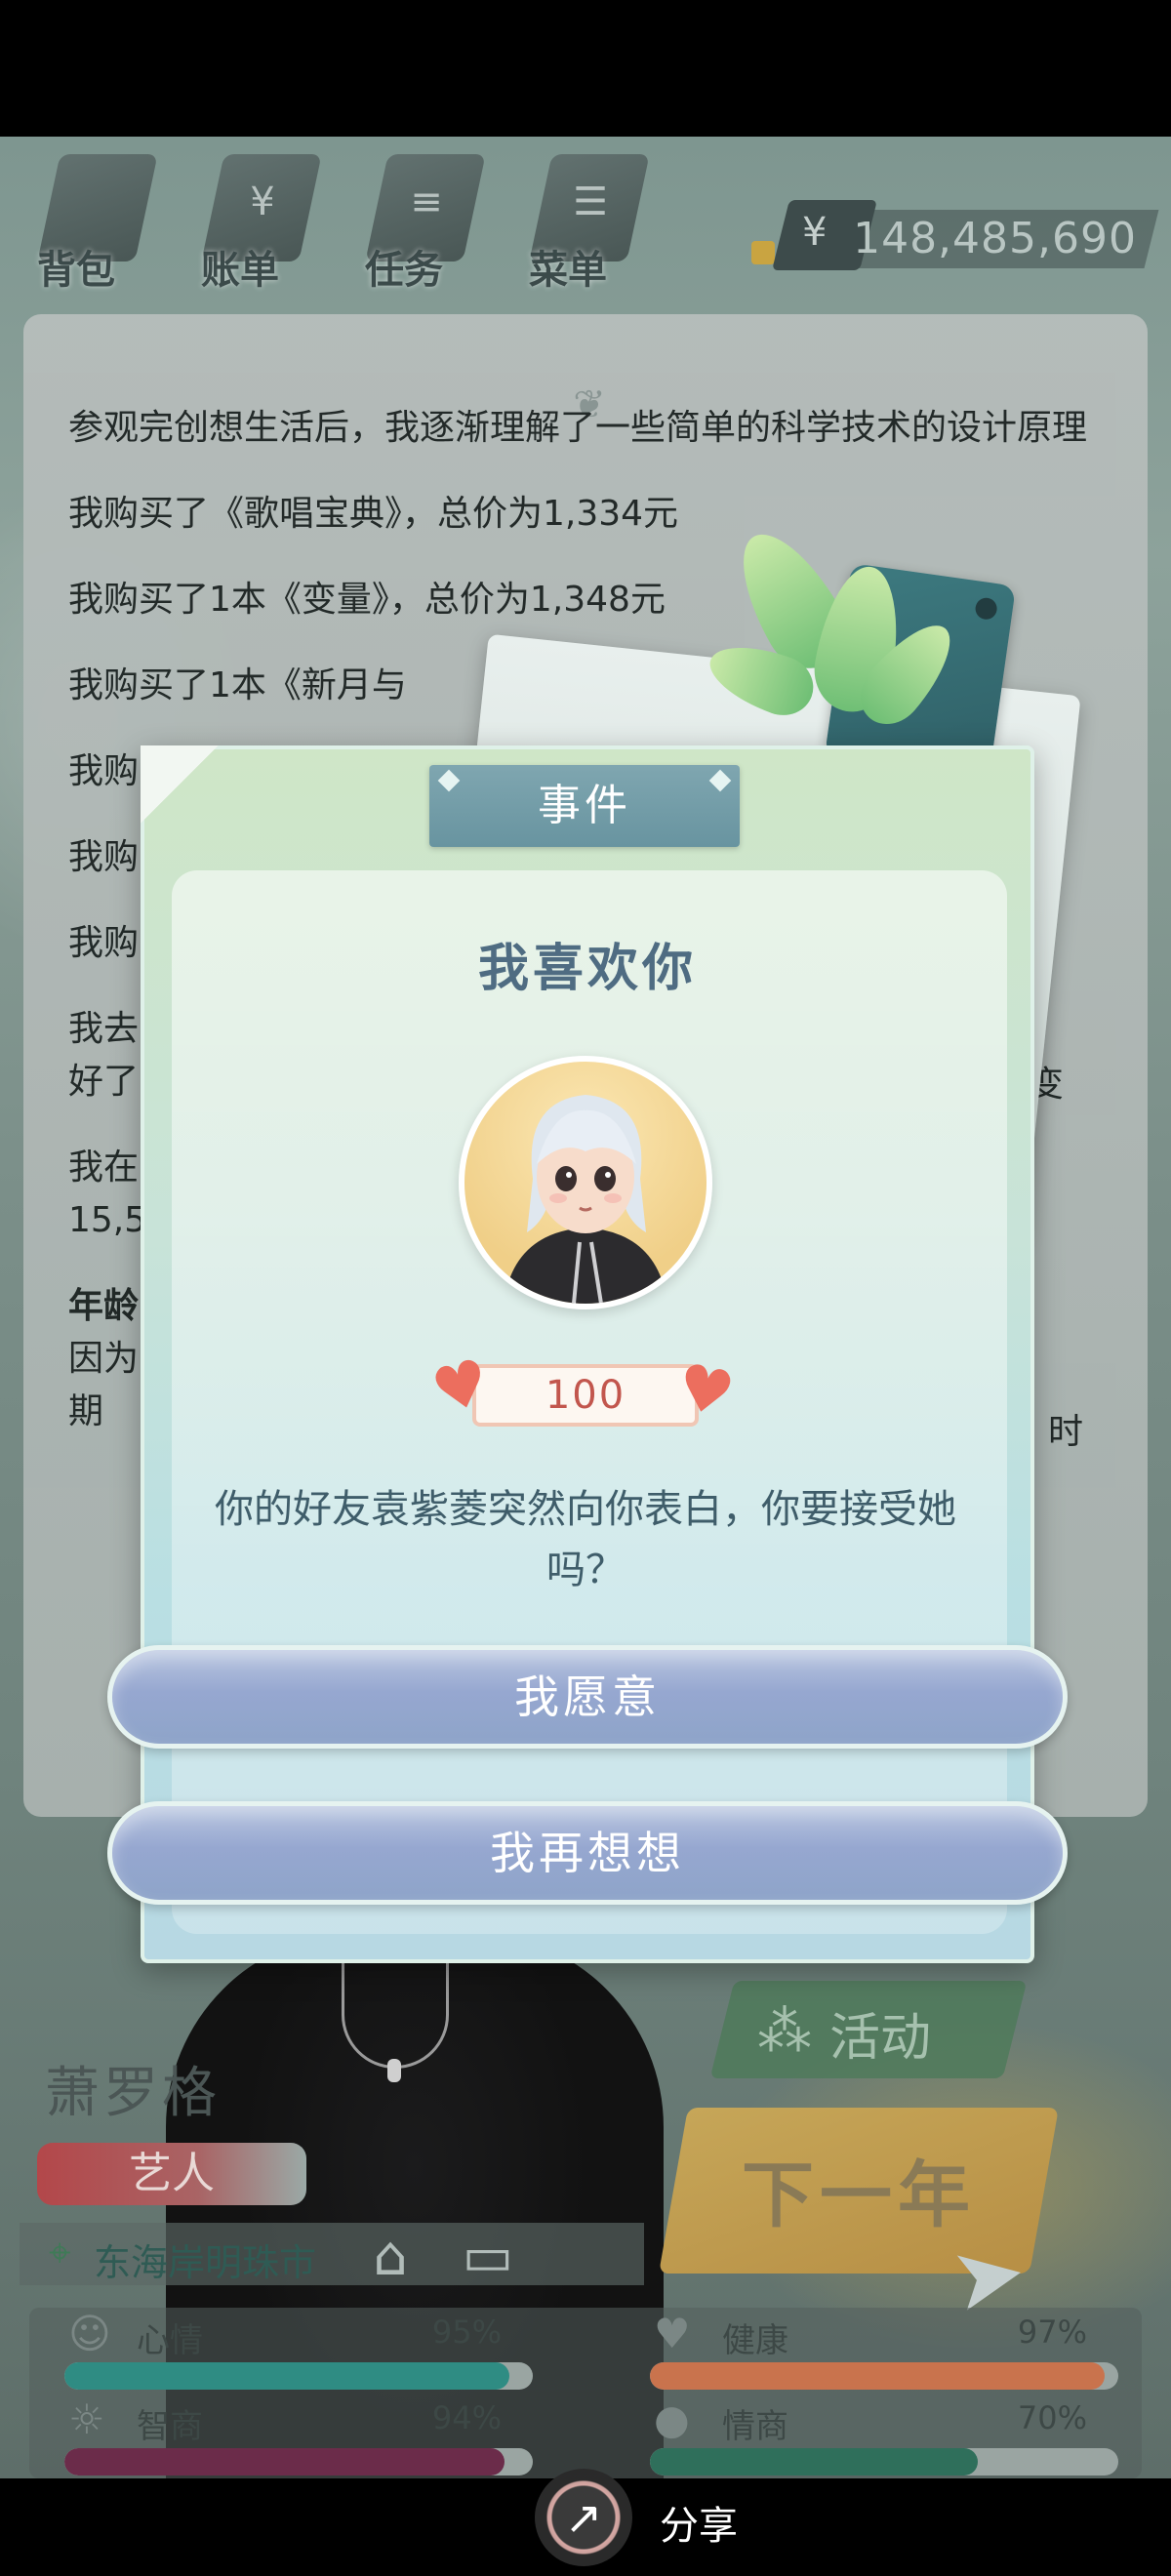 The image size is (1171, 2576). Describe the element at coordinates (281, 2350) in the screenshot. I see `stat-mood: ☺ 心情 95%` at that location.